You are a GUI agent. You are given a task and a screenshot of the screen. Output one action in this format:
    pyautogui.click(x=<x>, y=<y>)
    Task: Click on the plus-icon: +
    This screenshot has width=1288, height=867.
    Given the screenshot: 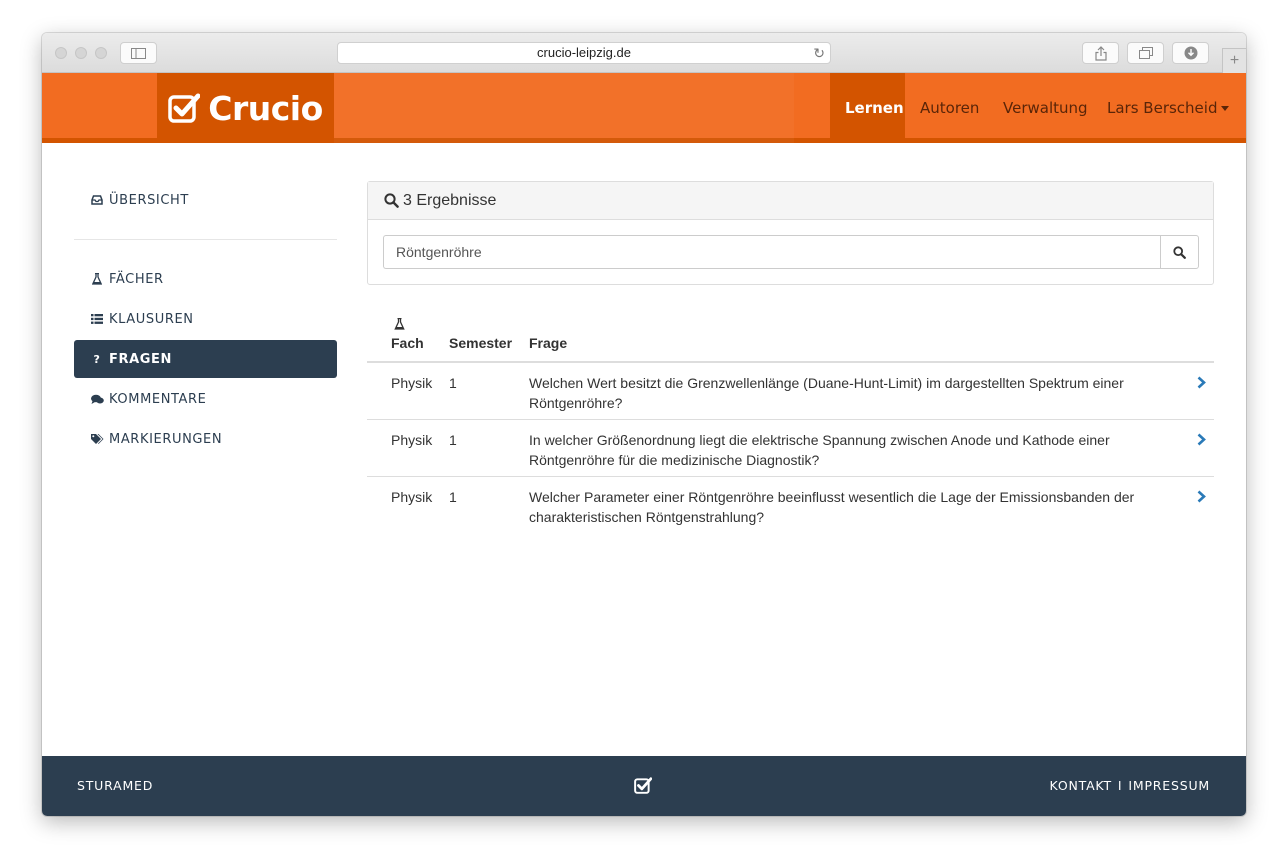 What is the action you would take?
    pyautogui.click(x=1234, y=60)
    